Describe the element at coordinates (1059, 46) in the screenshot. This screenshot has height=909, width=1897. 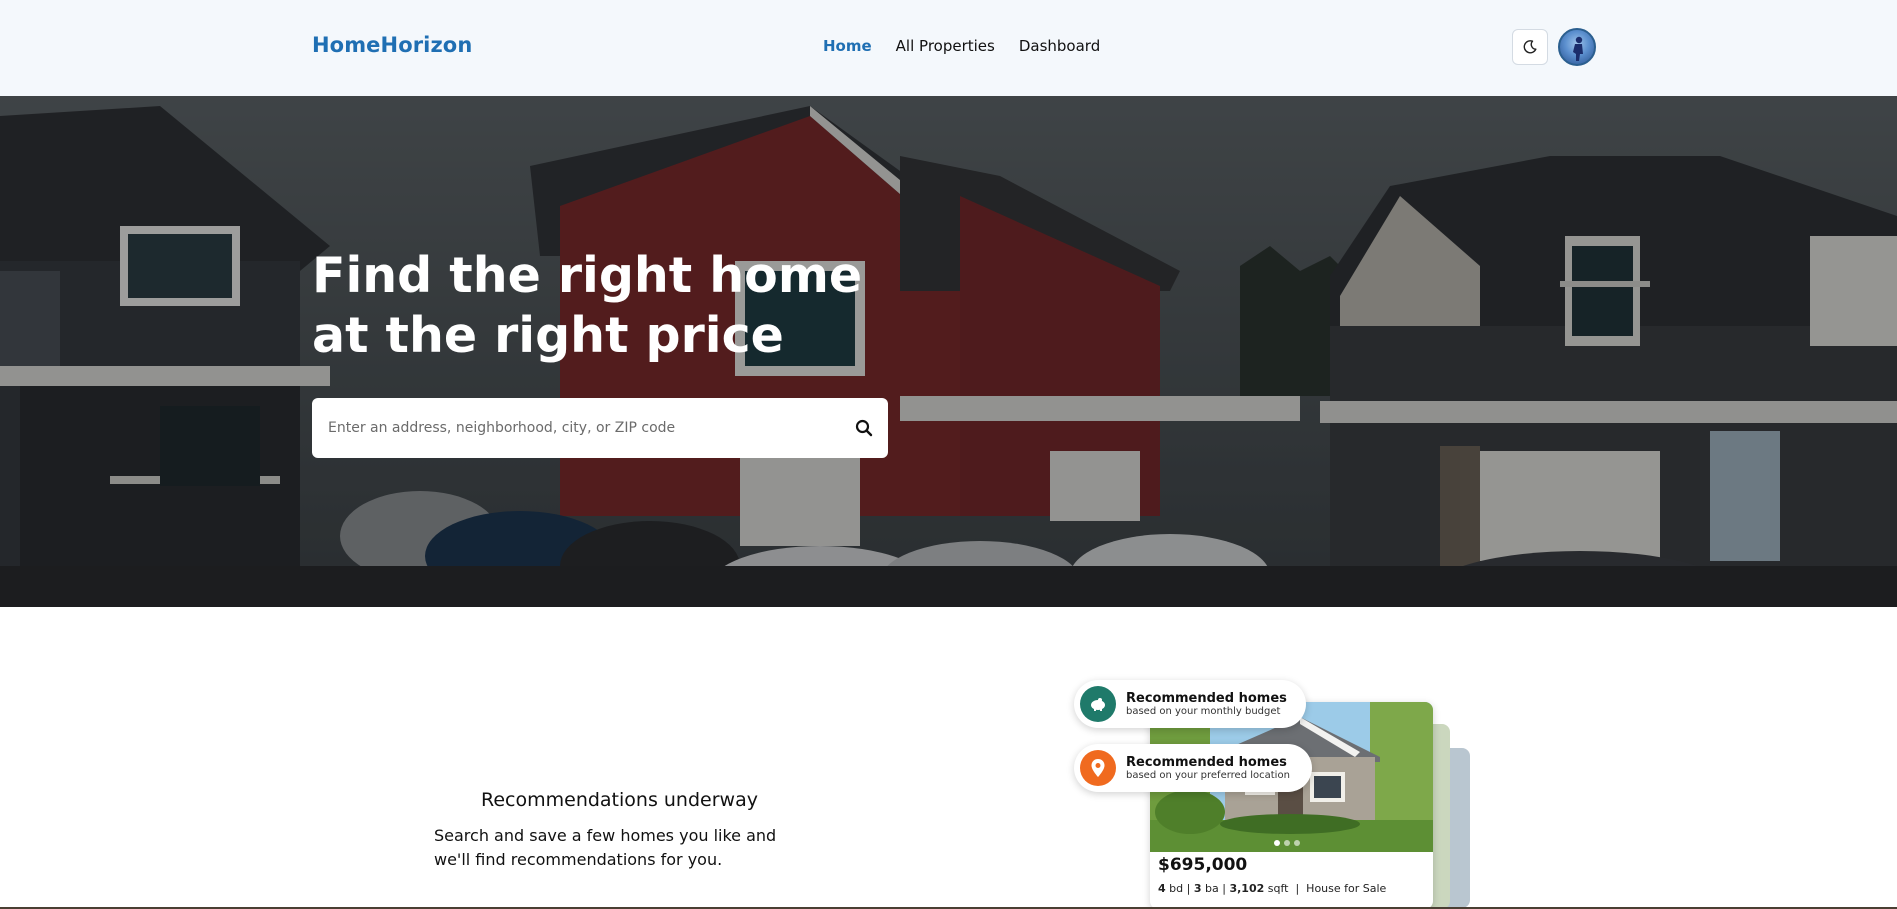
I see `nav-dashboard: Dashboard` at that location.